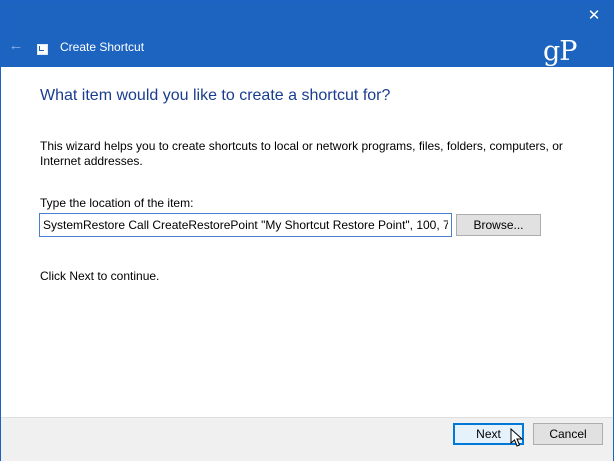 The height and width of the screenshot is (461, 614). Describe the element at coordinates (100, 276) in the screenshot. I see `continue-hint: Click Next to continue.` at that location.